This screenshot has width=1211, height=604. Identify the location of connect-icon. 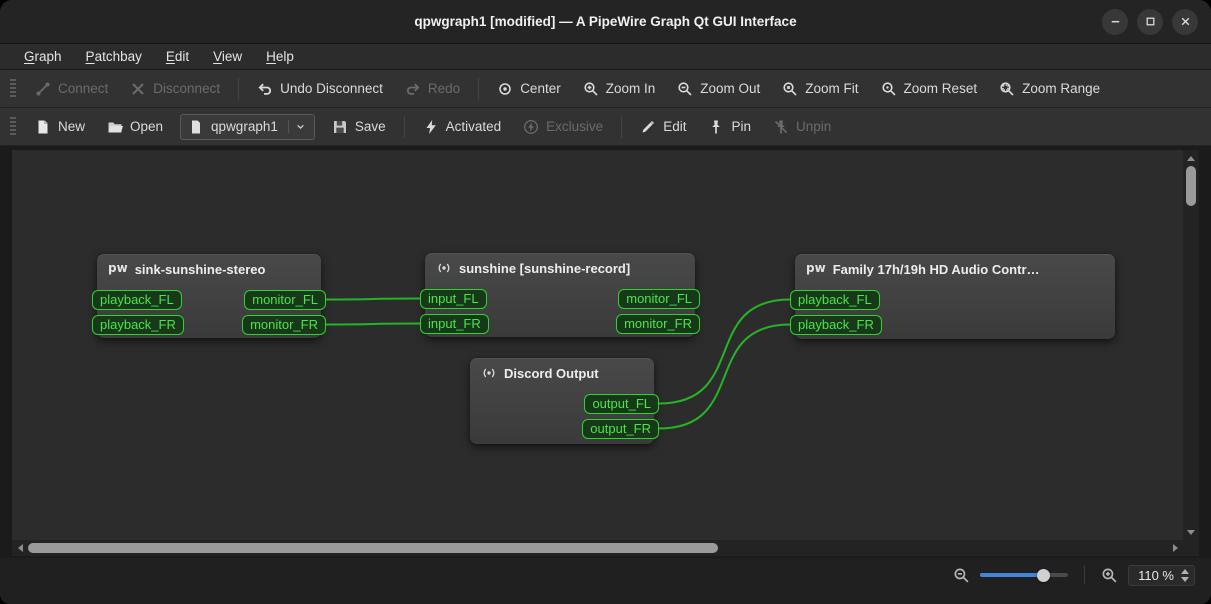
(43, 89).